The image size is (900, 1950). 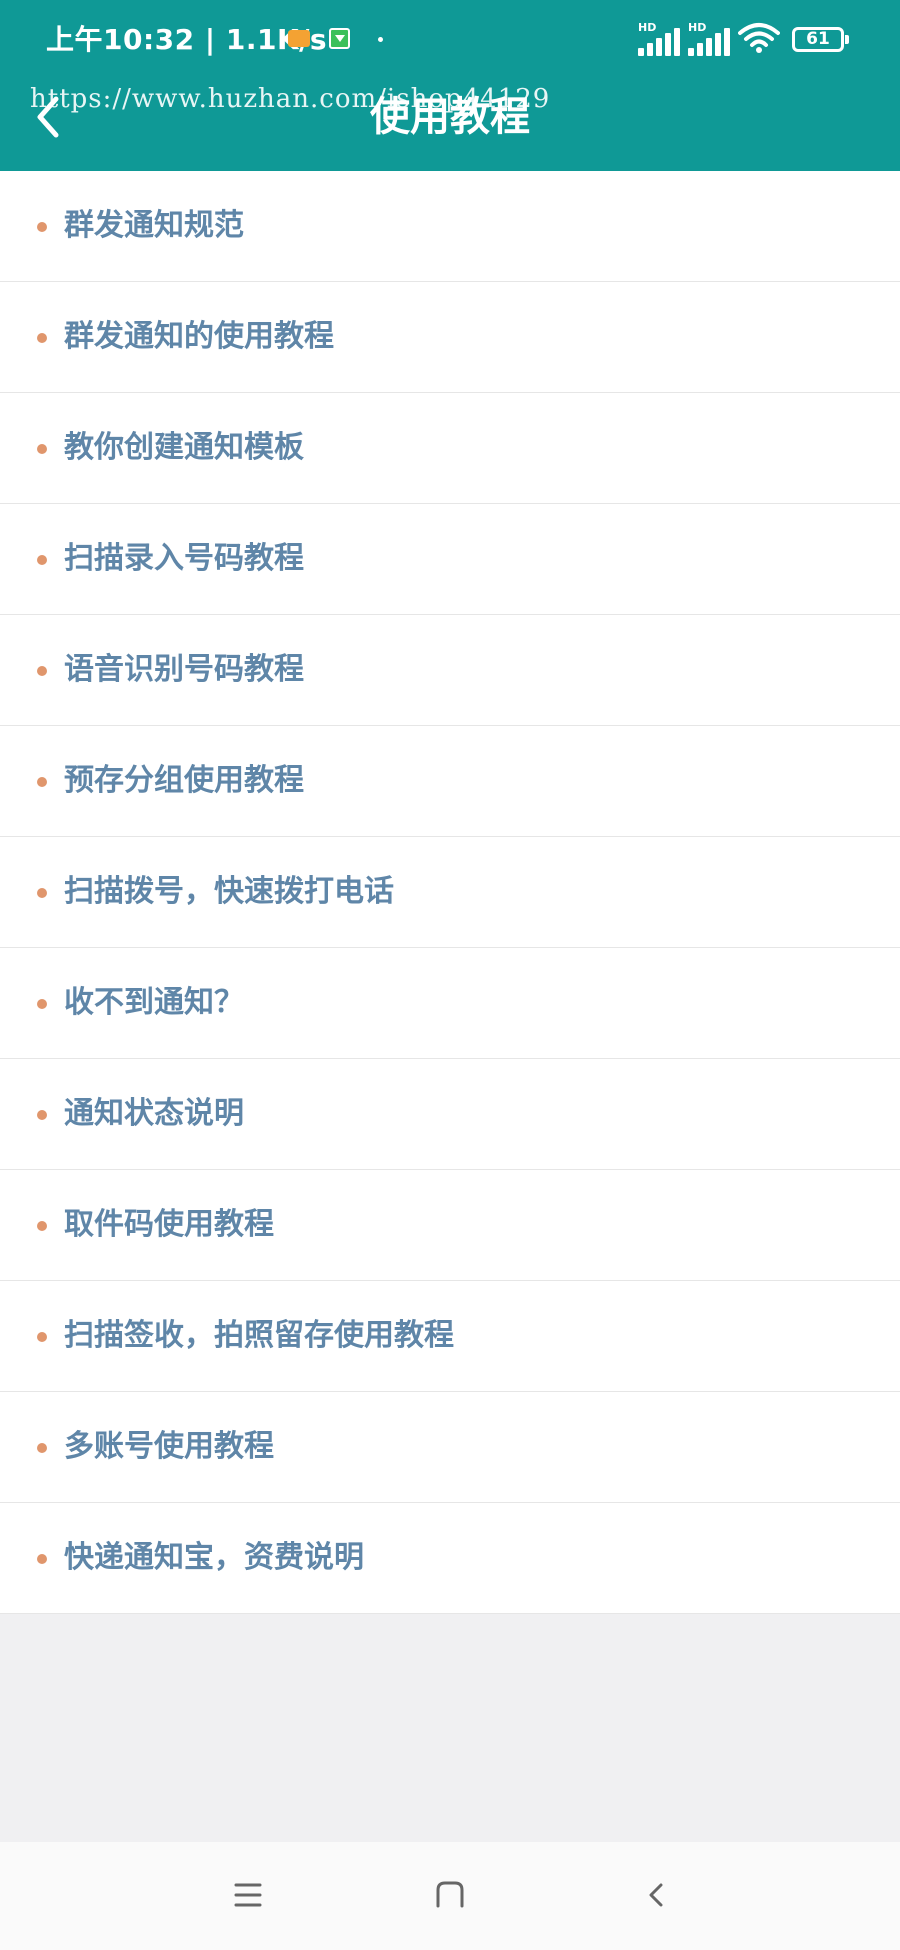 What do you see at coordinates (48, 117) in the screenshot?
I see `chevron-left-icon` at bounding box center [48, 117].